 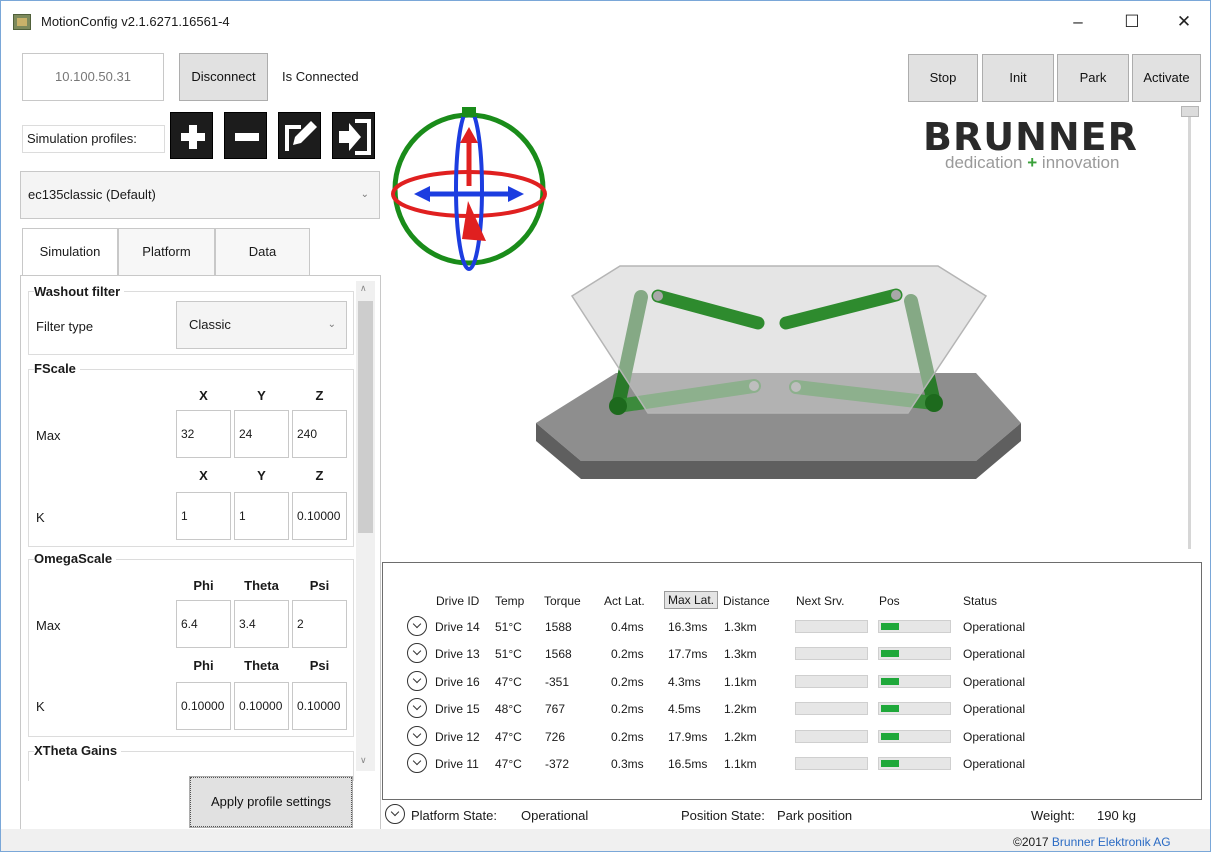 What do you see at coordinates (469, 189) in the screenshot?
I see `orientation-gizmo-icon` at bounding box center [469, 189].